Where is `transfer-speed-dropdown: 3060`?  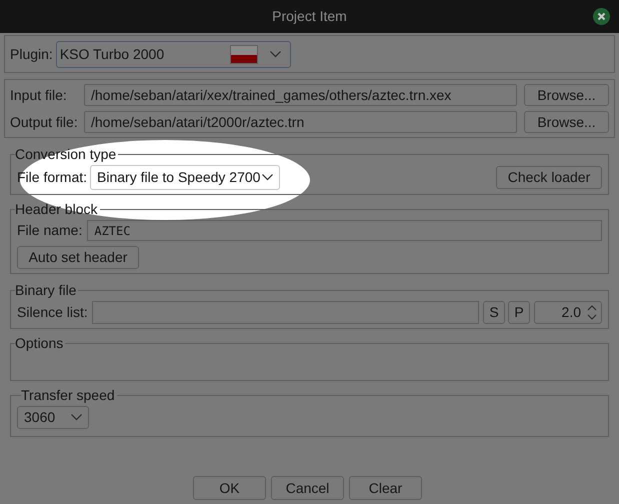 transfer-speed-dropdown: 3060 is located at coordinates (53, 417).